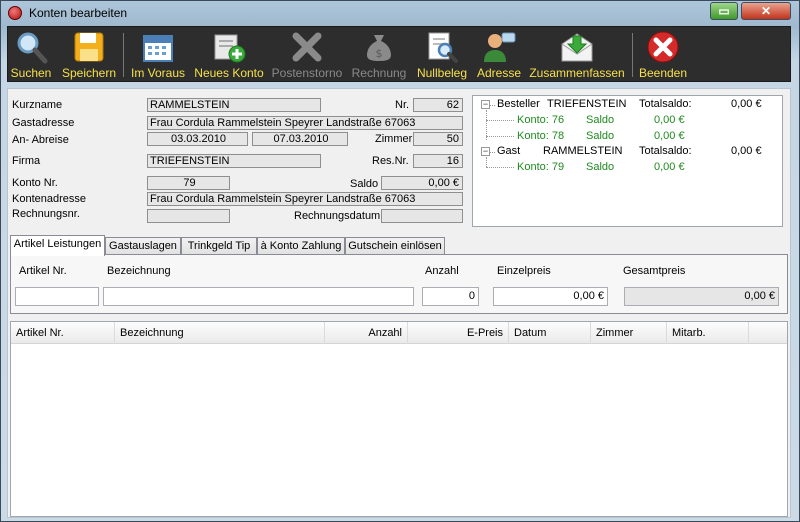  Describe the element at coordinates (43, 271) in the screenshot. I see `artikel-nr-label: Artikel Nr.` at that location.